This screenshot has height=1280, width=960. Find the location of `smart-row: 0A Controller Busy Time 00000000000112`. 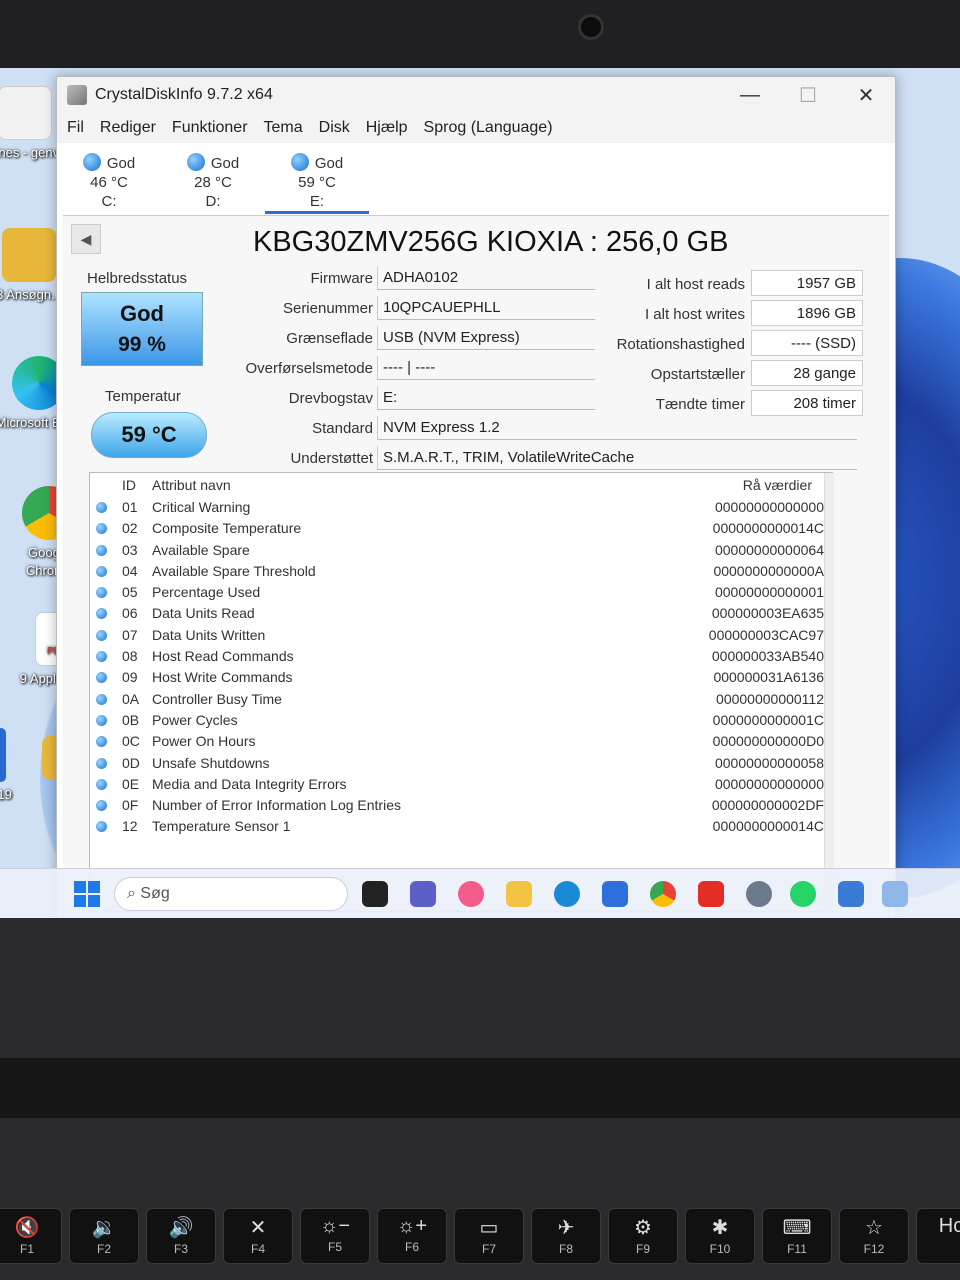

smart-row: 0A Controller Busy Time 00000000000112 is located at coordinates (461, 699).